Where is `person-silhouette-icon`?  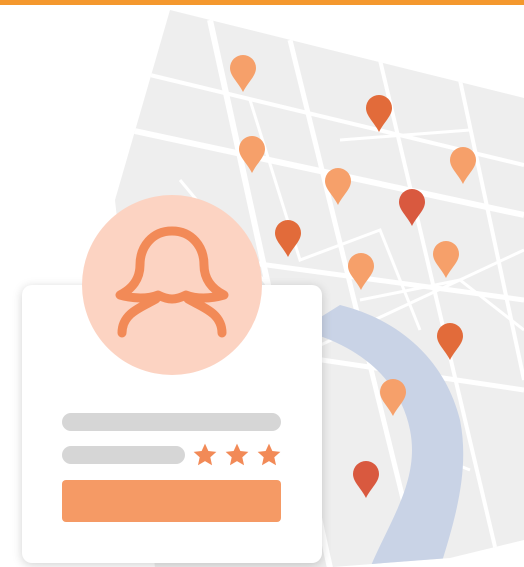 person-silhouette-icon is located at coordinates (172, 282).